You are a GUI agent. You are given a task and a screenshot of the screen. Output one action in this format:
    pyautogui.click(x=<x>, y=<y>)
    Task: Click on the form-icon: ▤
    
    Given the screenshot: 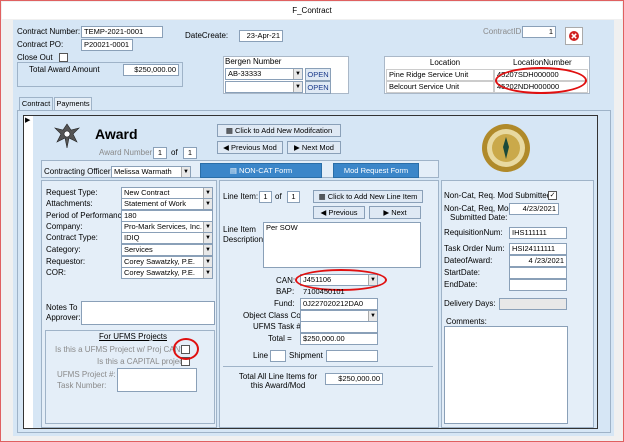 What is the action you would take?
    pyautogui.click(x=234, y=170)
    